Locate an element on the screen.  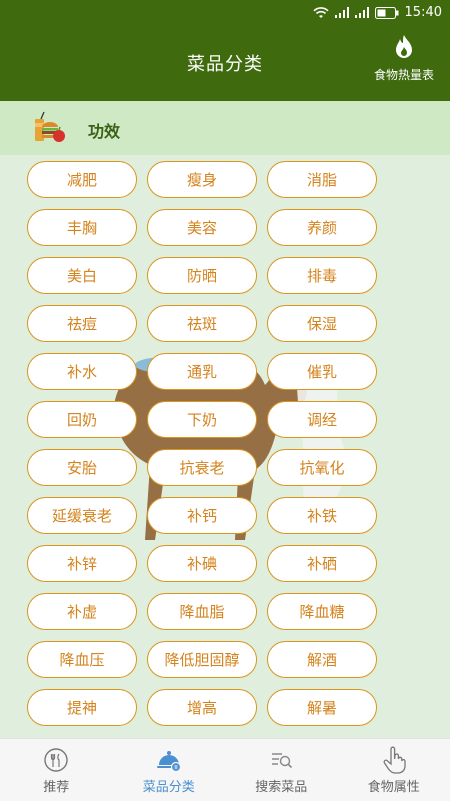
bottom-tab-bar: 推荐 菜品分类 搜索菜品 食物属性 is located at coordinates (225, 769).